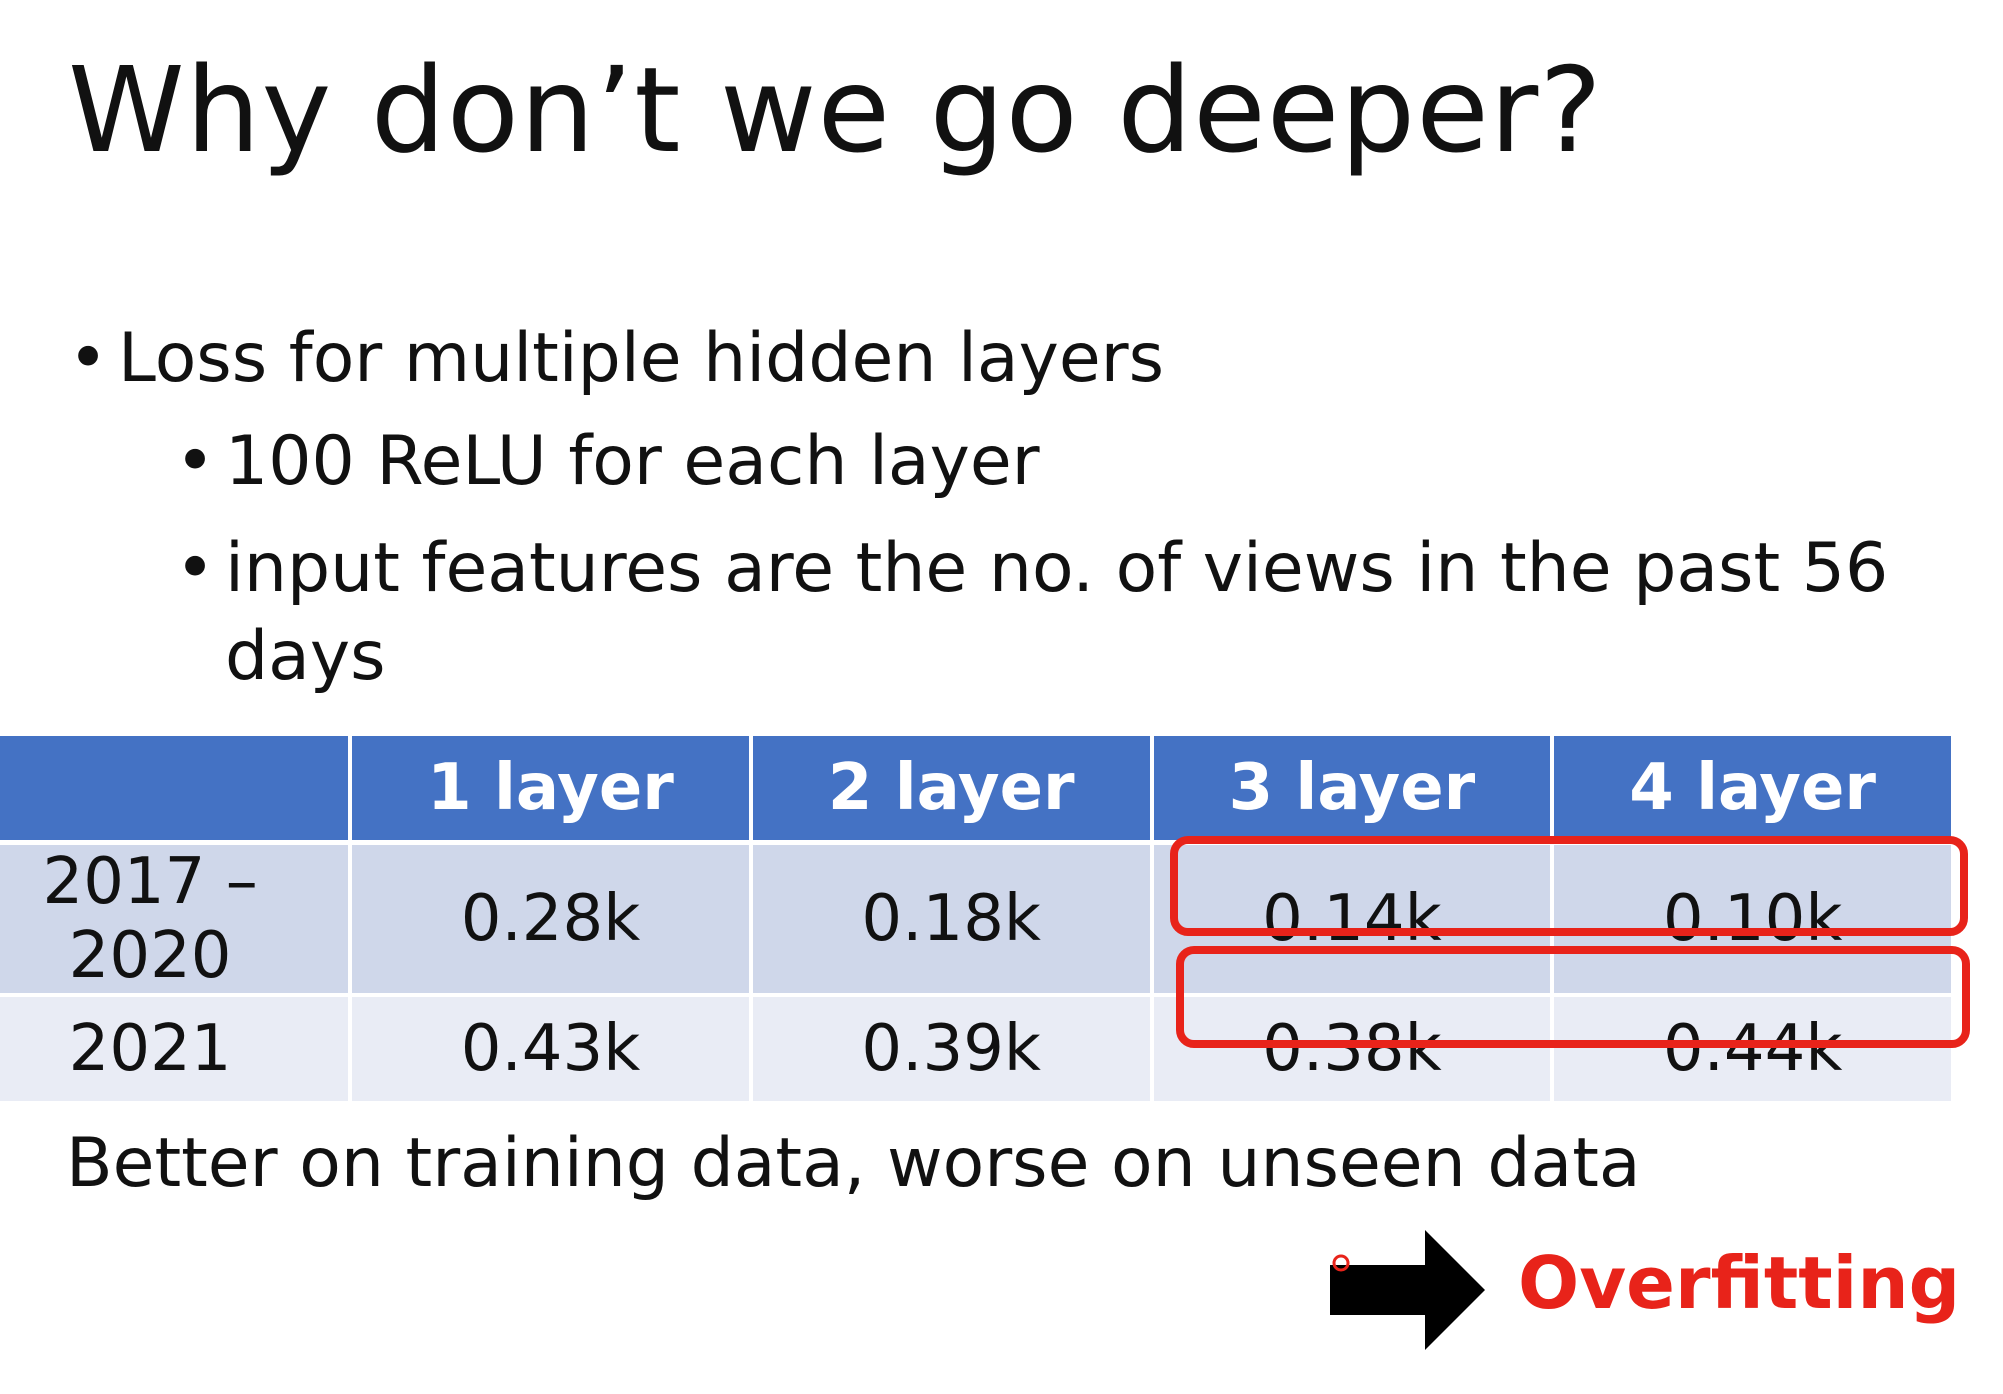 The width and height of the screenshot is (2003, 1394). What do you see at coordinates (632, 461) in the screenshot?
I see `sub-bullet-text: 100 ReLU for each layer` at bounding box center [632, 461].